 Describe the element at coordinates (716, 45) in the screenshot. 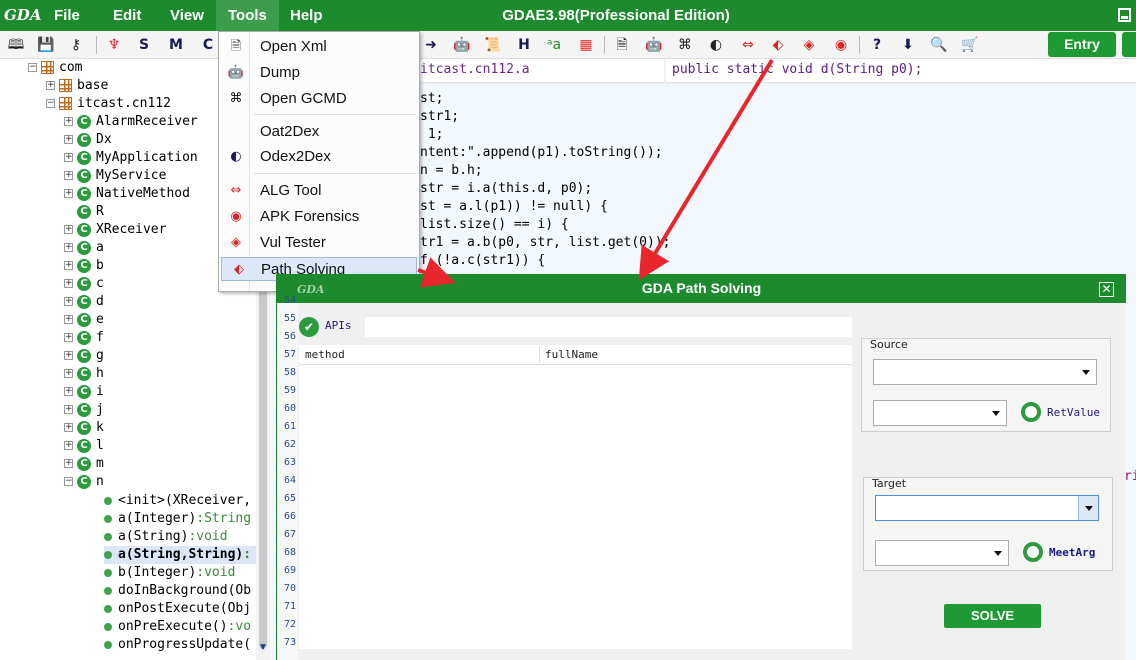

I see `odex-icon: ◐` at that location.